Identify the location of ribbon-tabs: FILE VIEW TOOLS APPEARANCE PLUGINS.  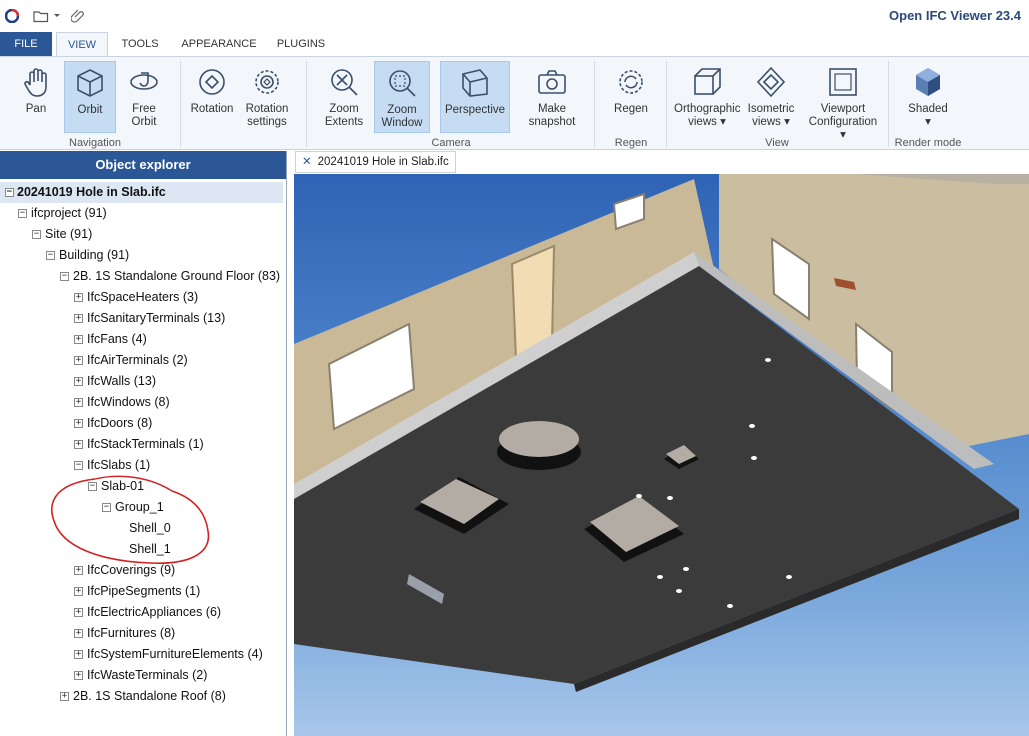
(514, 44).